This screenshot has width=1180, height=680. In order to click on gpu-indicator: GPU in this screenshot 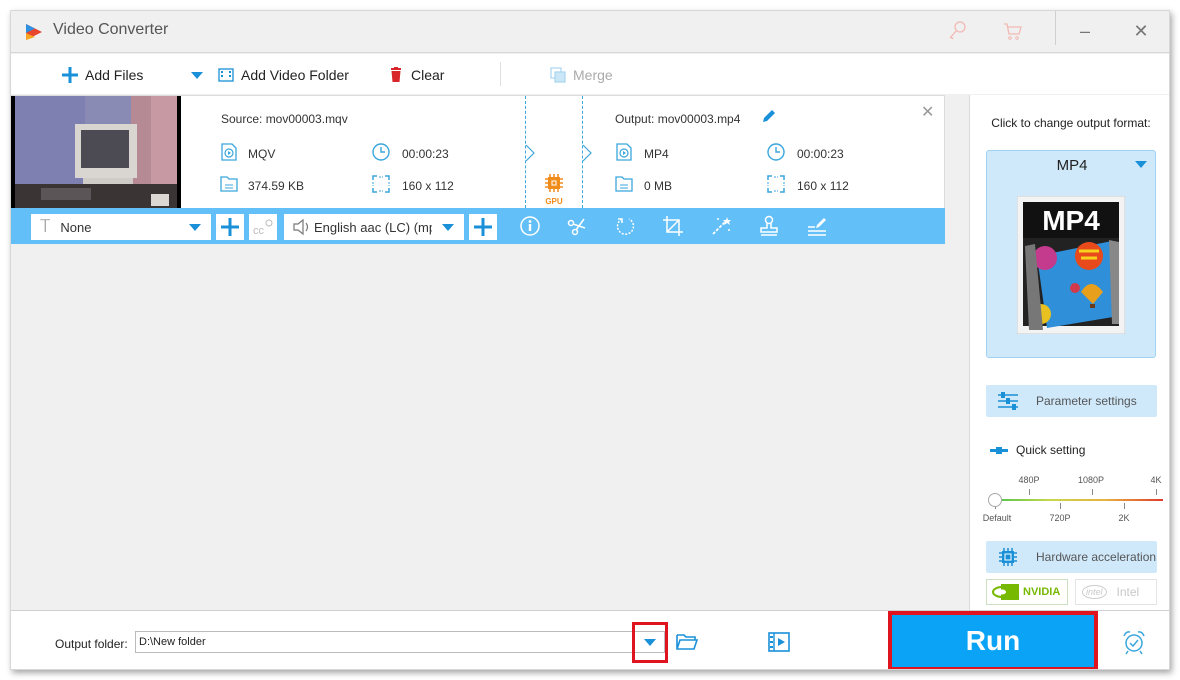, I will do `click(554, 190)`.